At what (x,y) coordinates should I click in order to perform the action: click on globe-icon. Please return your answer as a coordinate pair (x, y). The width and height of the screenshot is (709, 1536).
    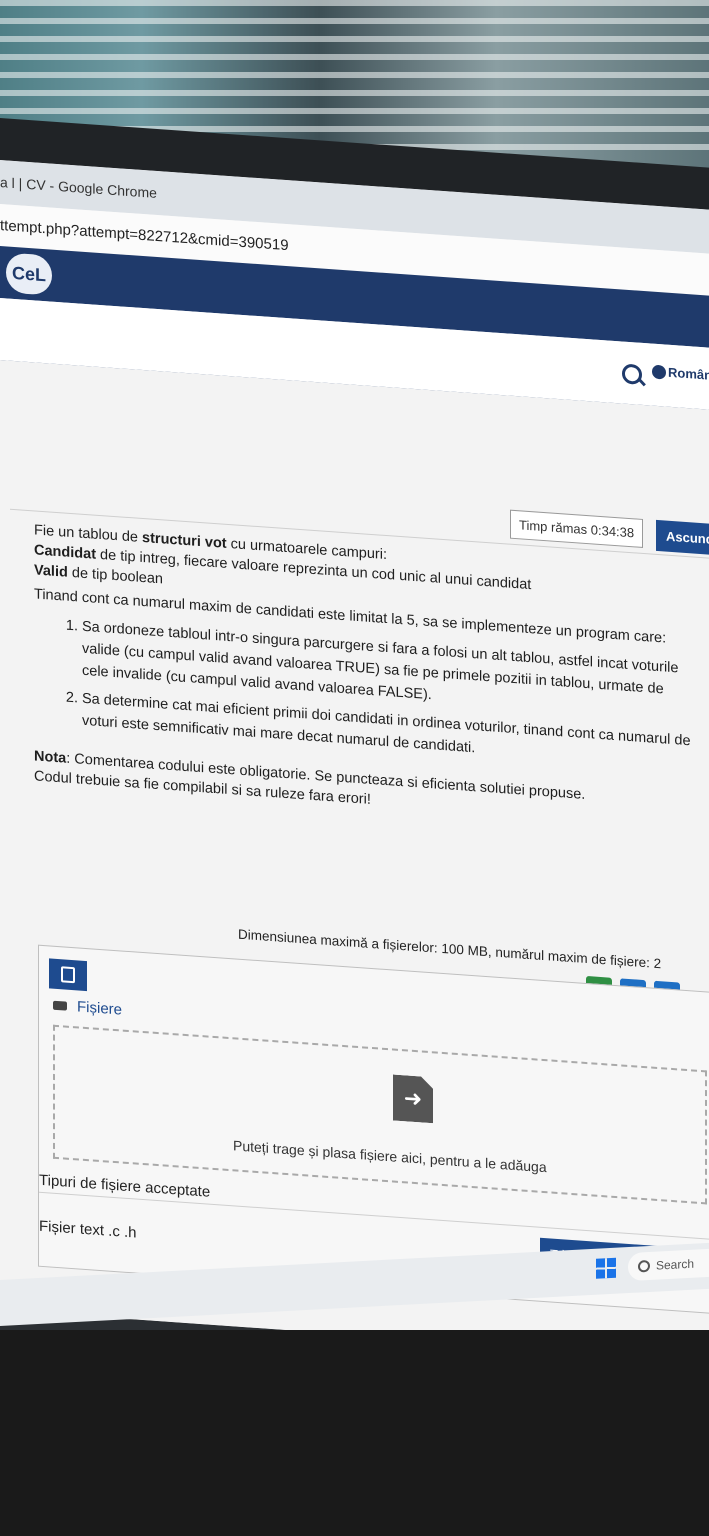
    Looking at the image, I should click on (659, 372).